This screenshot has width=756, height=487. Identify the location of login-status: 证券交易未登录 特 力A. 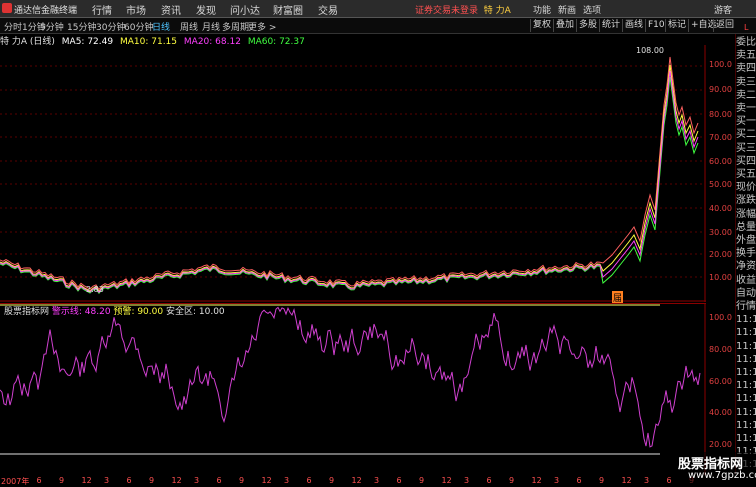
(463, 11).